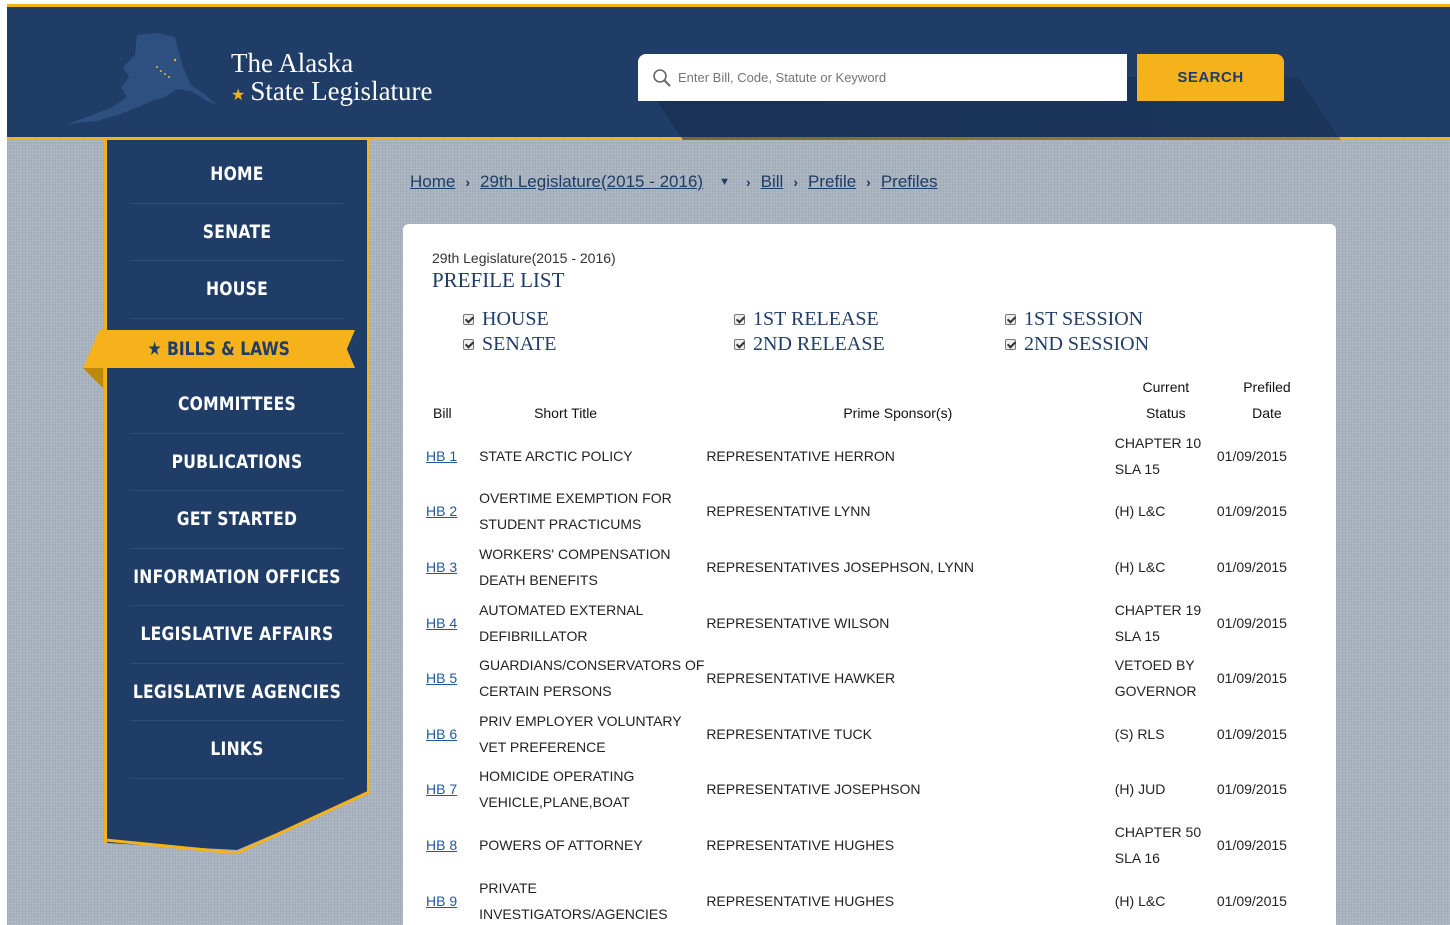 The height and width of the screenshot is (925, 1450). I want to click on bill-status: (H) L&C, so click(1140, 566).